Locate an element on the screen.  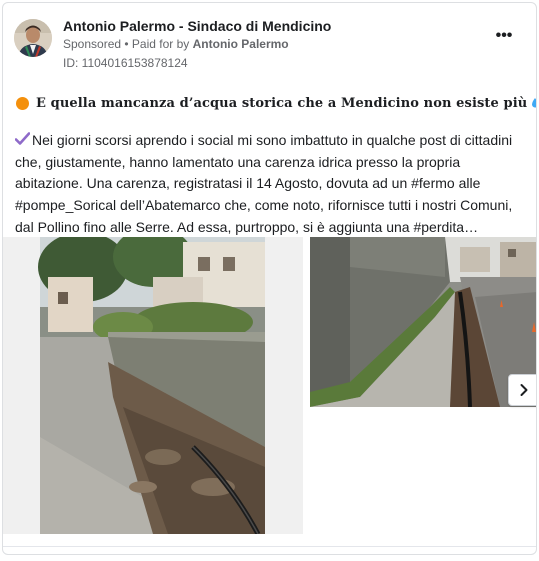
sponsored-line: Sponsored • Paid for by Antonio Palermo is located at coordinates (176, 44).